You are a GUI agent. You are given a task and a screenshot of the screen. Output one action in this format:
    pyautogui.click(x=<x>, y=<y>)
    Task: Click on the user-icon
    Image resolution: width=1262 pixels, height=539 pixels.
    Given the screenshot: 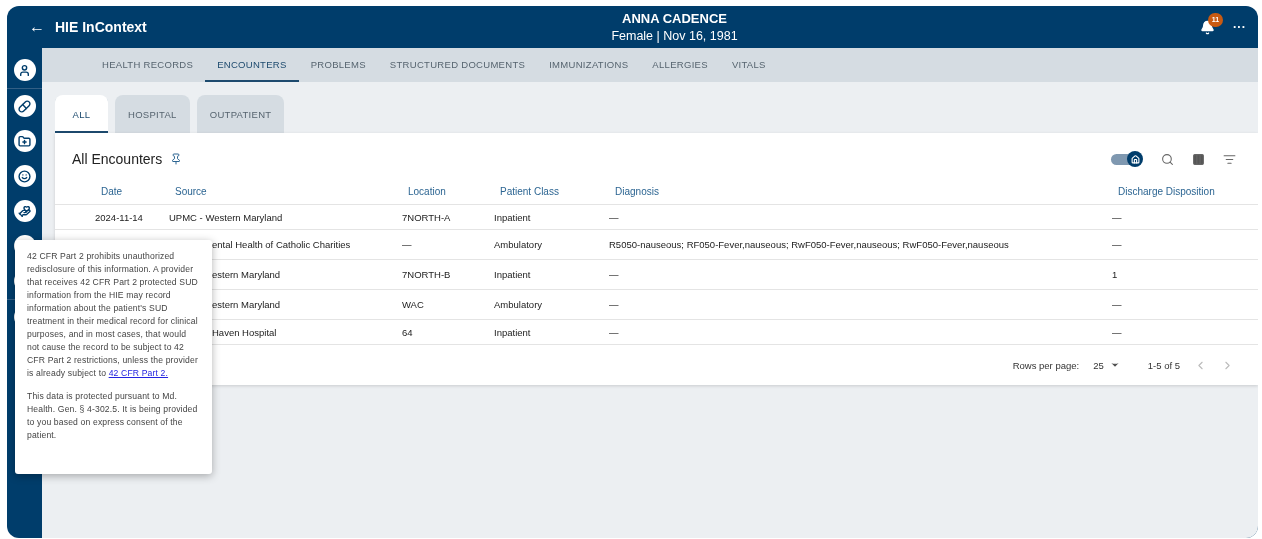 What is the action you would take?
    pyautogui.click(x=24, y=70)
    